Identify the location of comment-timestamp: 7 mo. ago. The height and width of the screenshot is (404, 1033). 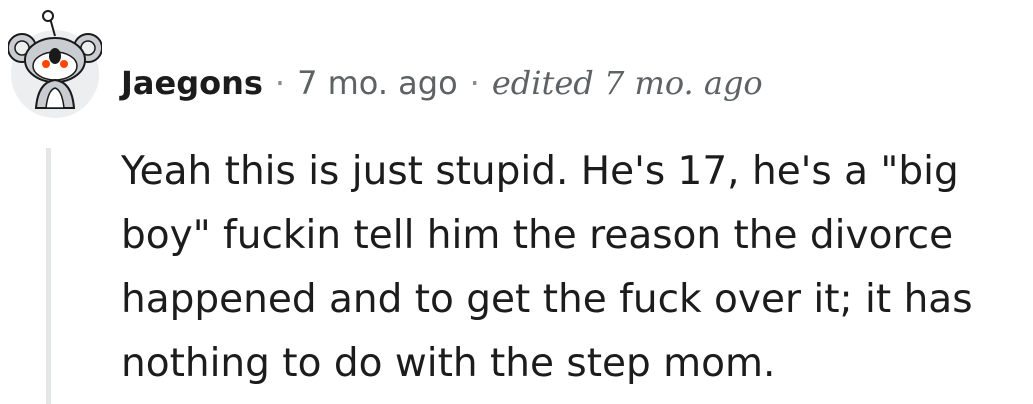
(377, 83).